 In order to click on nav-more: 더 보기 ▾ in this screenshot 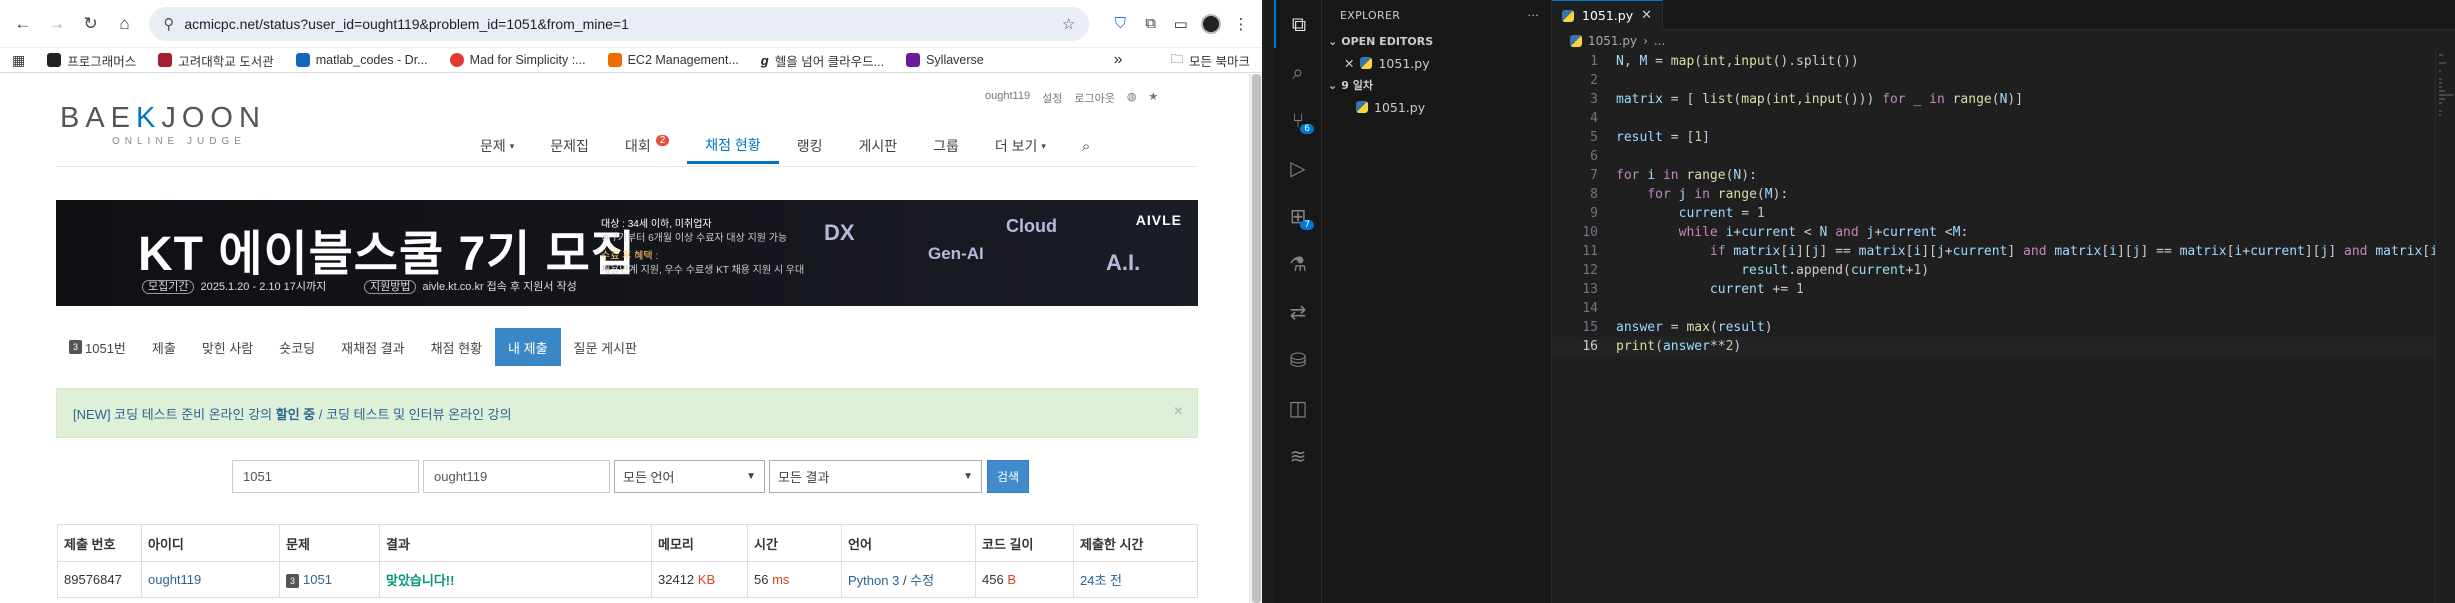, I will do `click(1020, 146)`.